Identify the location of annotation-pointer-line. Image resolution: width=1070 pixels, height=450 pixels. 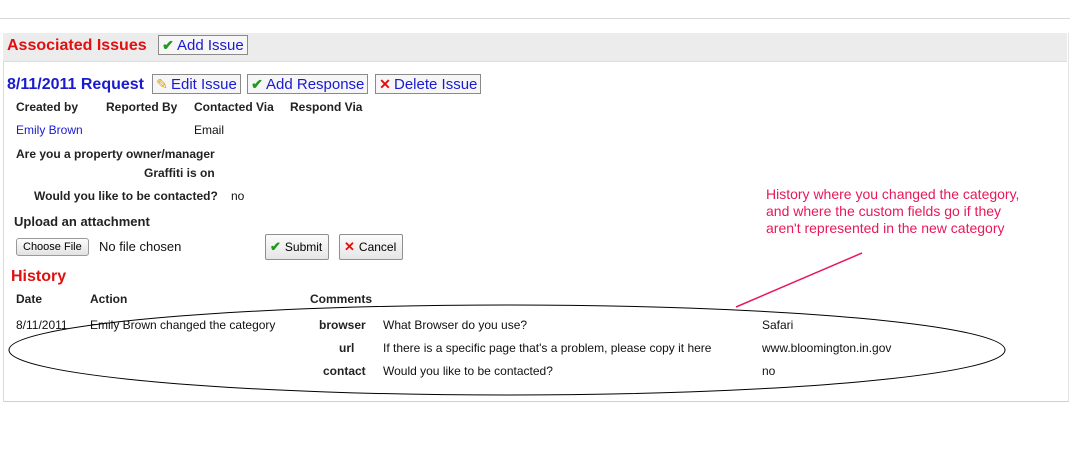
(799, 280).